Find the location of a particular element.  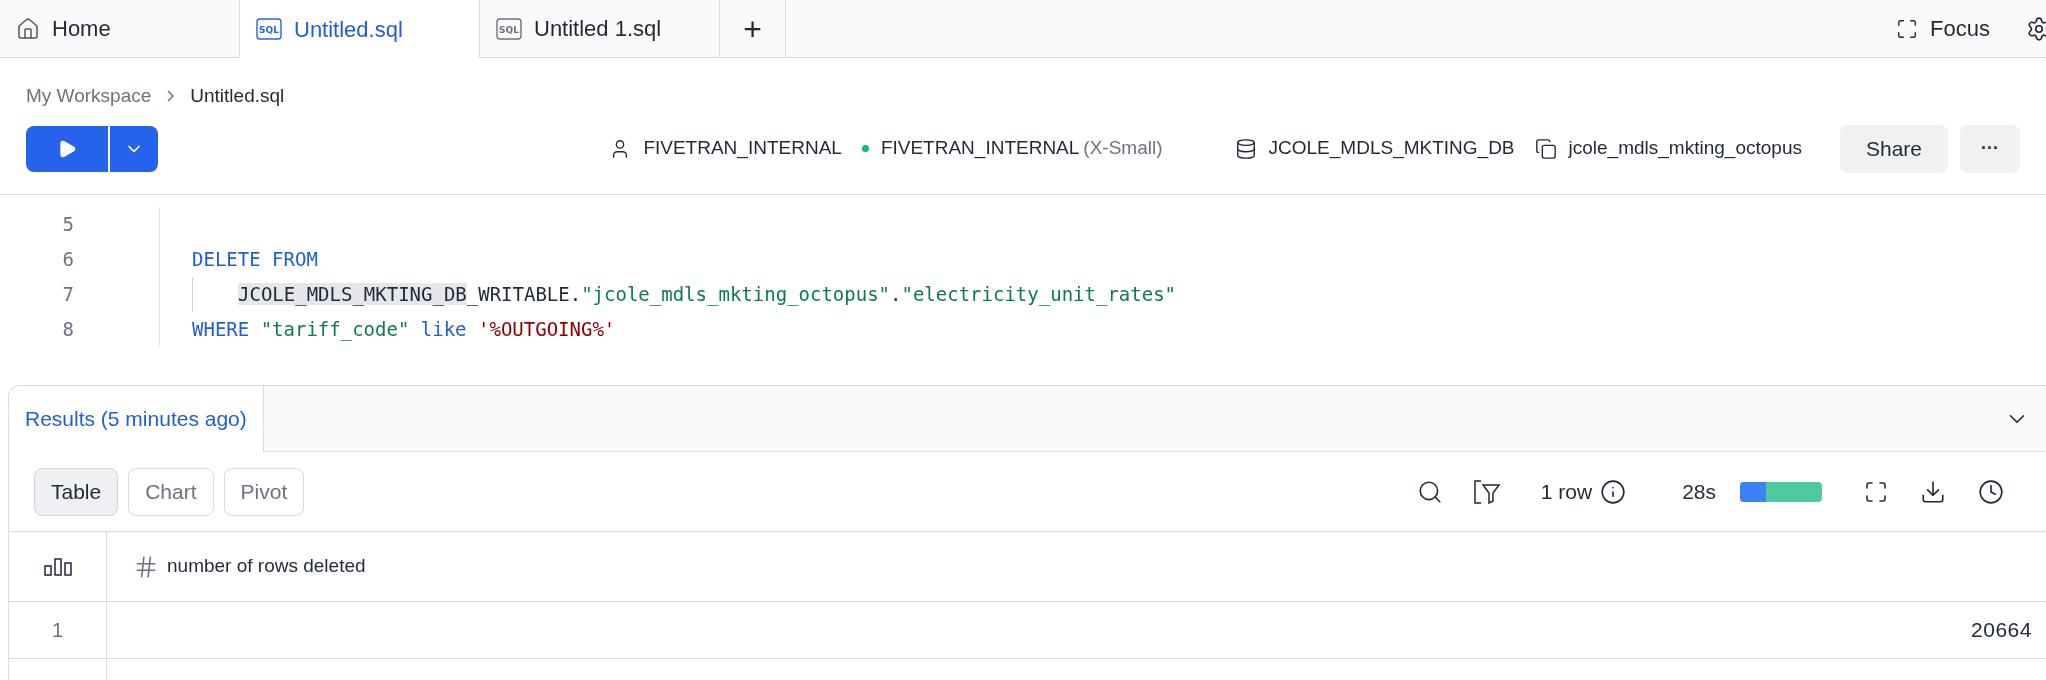

info-icon is located at coordinates (1613, 491).